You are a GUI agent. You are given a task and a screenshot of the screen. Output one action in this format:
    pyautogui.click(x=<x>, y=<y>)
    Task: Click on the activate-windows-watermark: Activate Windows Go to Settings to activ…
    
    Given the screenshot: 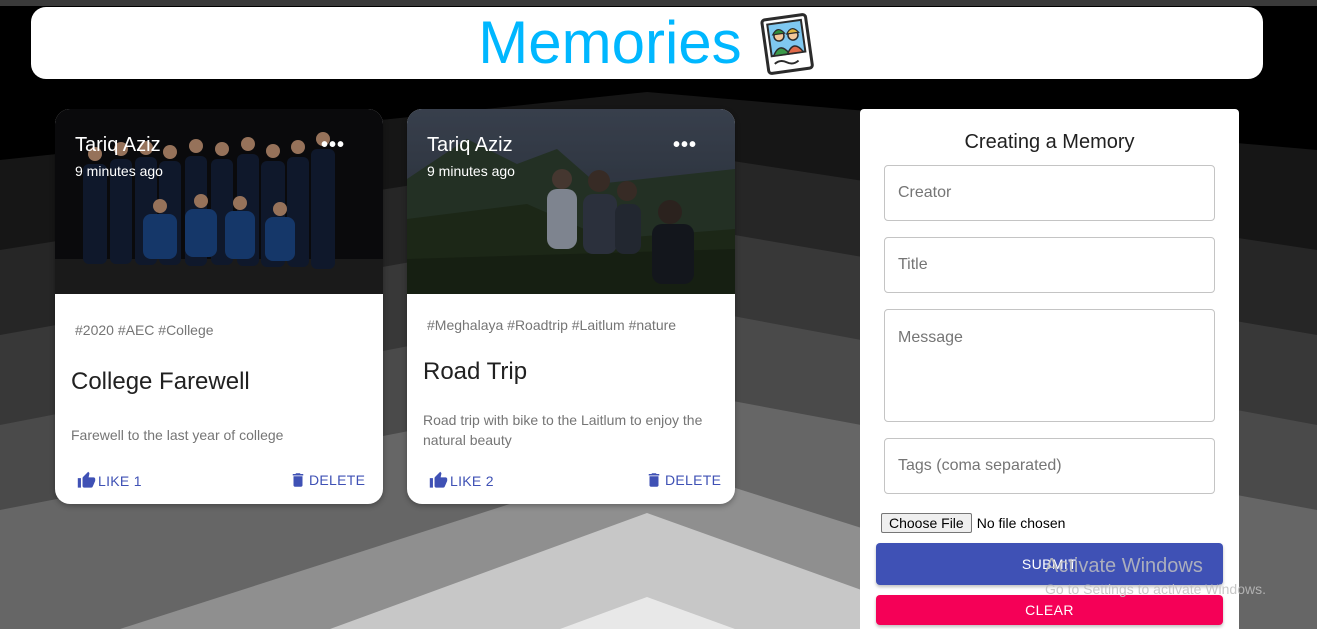 What is the action you would take?
    pyautogui.click(x=1155, y=576)
    